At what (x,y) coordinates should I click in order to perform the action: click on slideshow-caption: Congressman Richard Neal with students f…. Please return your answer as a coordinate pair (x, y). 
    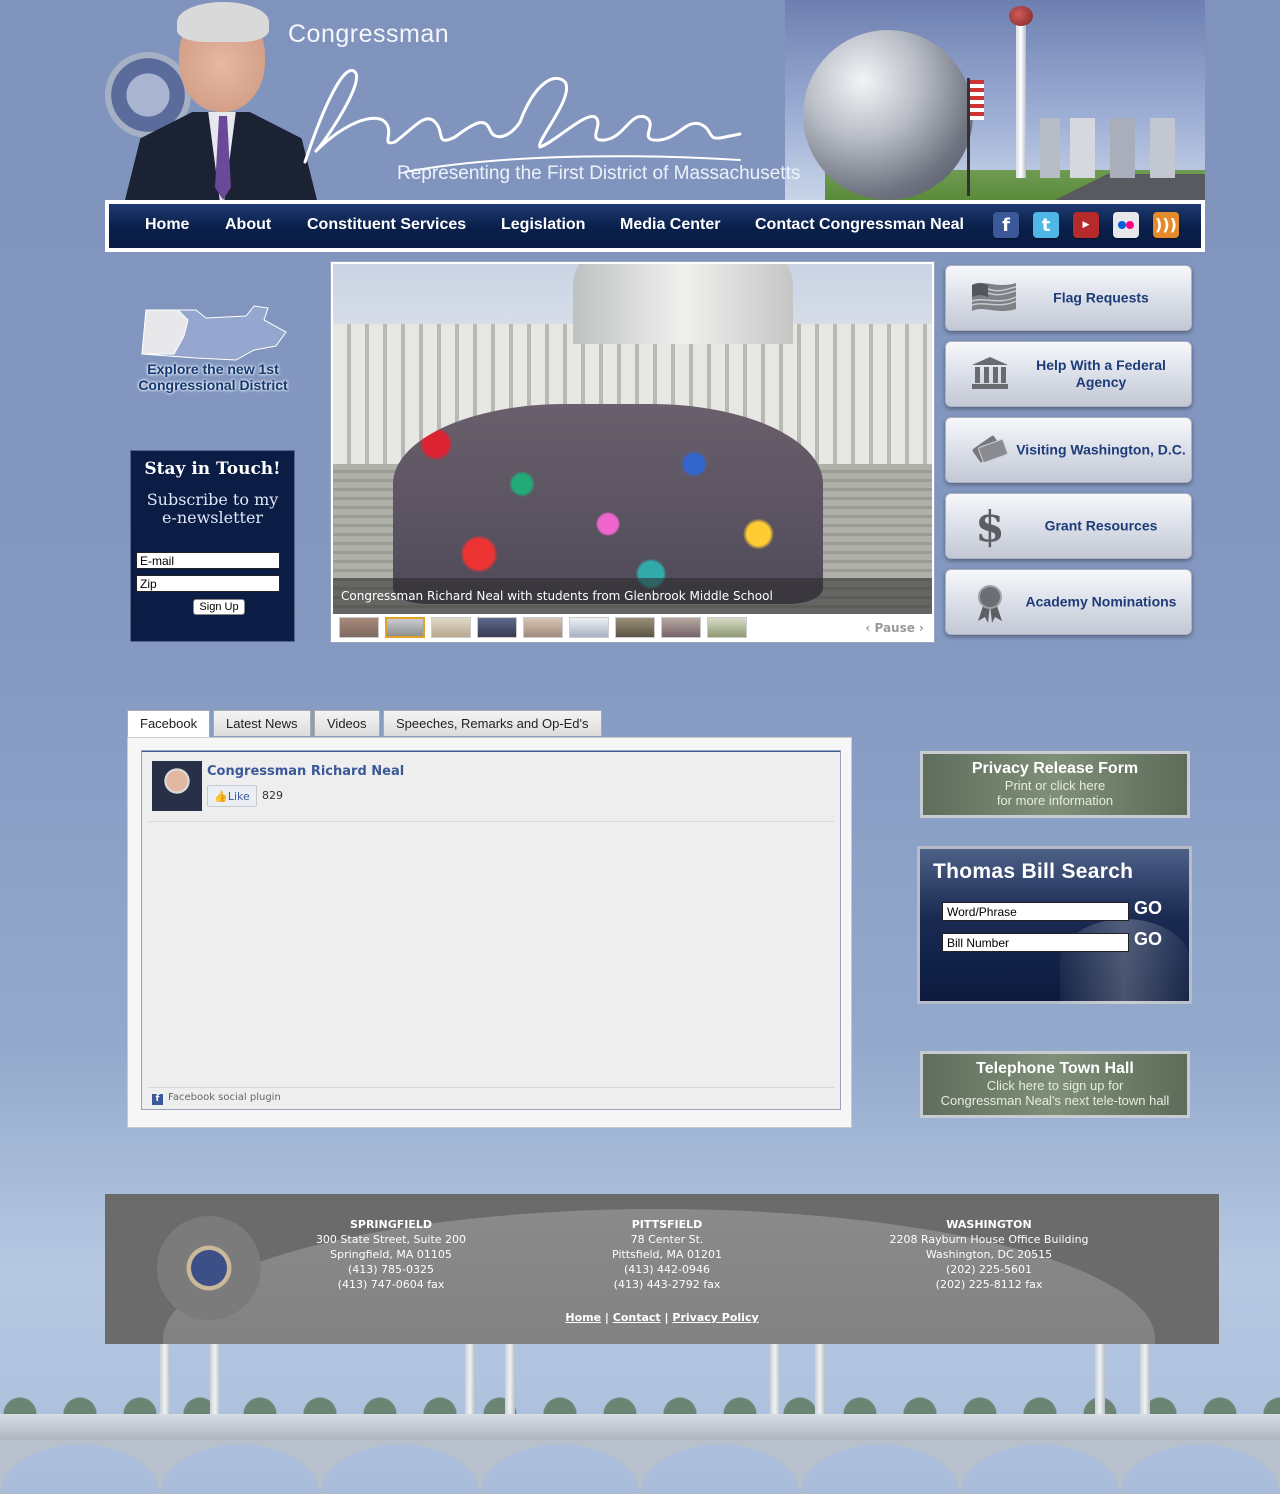
    Looking at the image, I should click on (632, 596).